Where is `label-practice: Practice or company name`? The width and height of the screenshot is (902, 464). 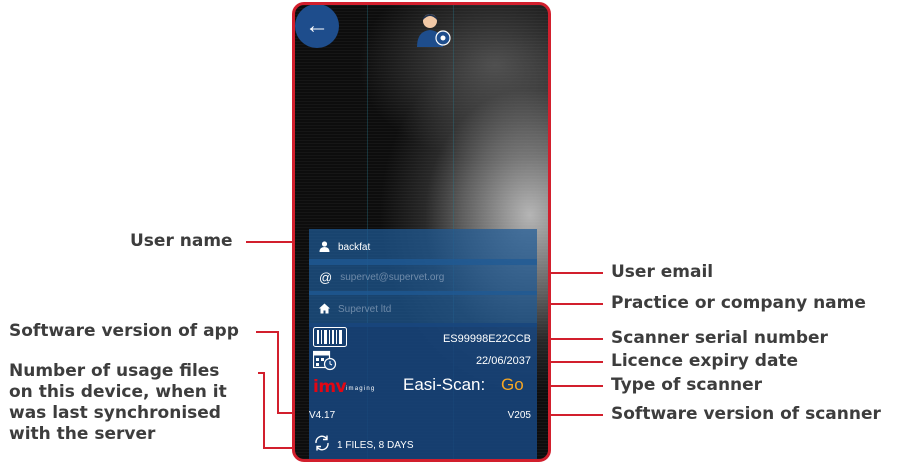
label-practice: Practice or company name is located at coordinates (738, 303).